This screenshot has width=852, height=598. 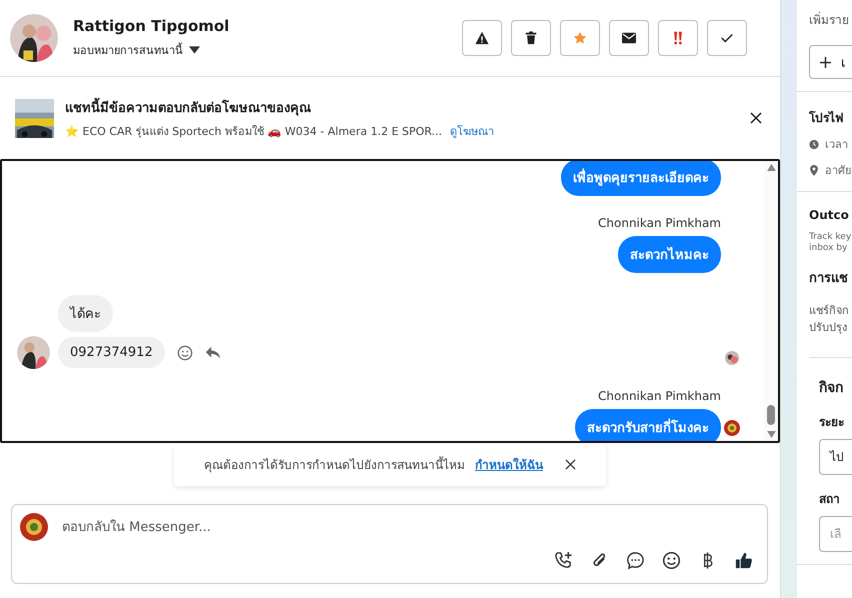 I want to click on view-ad-link: ดูโฆษณา, so click(x=472, y=131).